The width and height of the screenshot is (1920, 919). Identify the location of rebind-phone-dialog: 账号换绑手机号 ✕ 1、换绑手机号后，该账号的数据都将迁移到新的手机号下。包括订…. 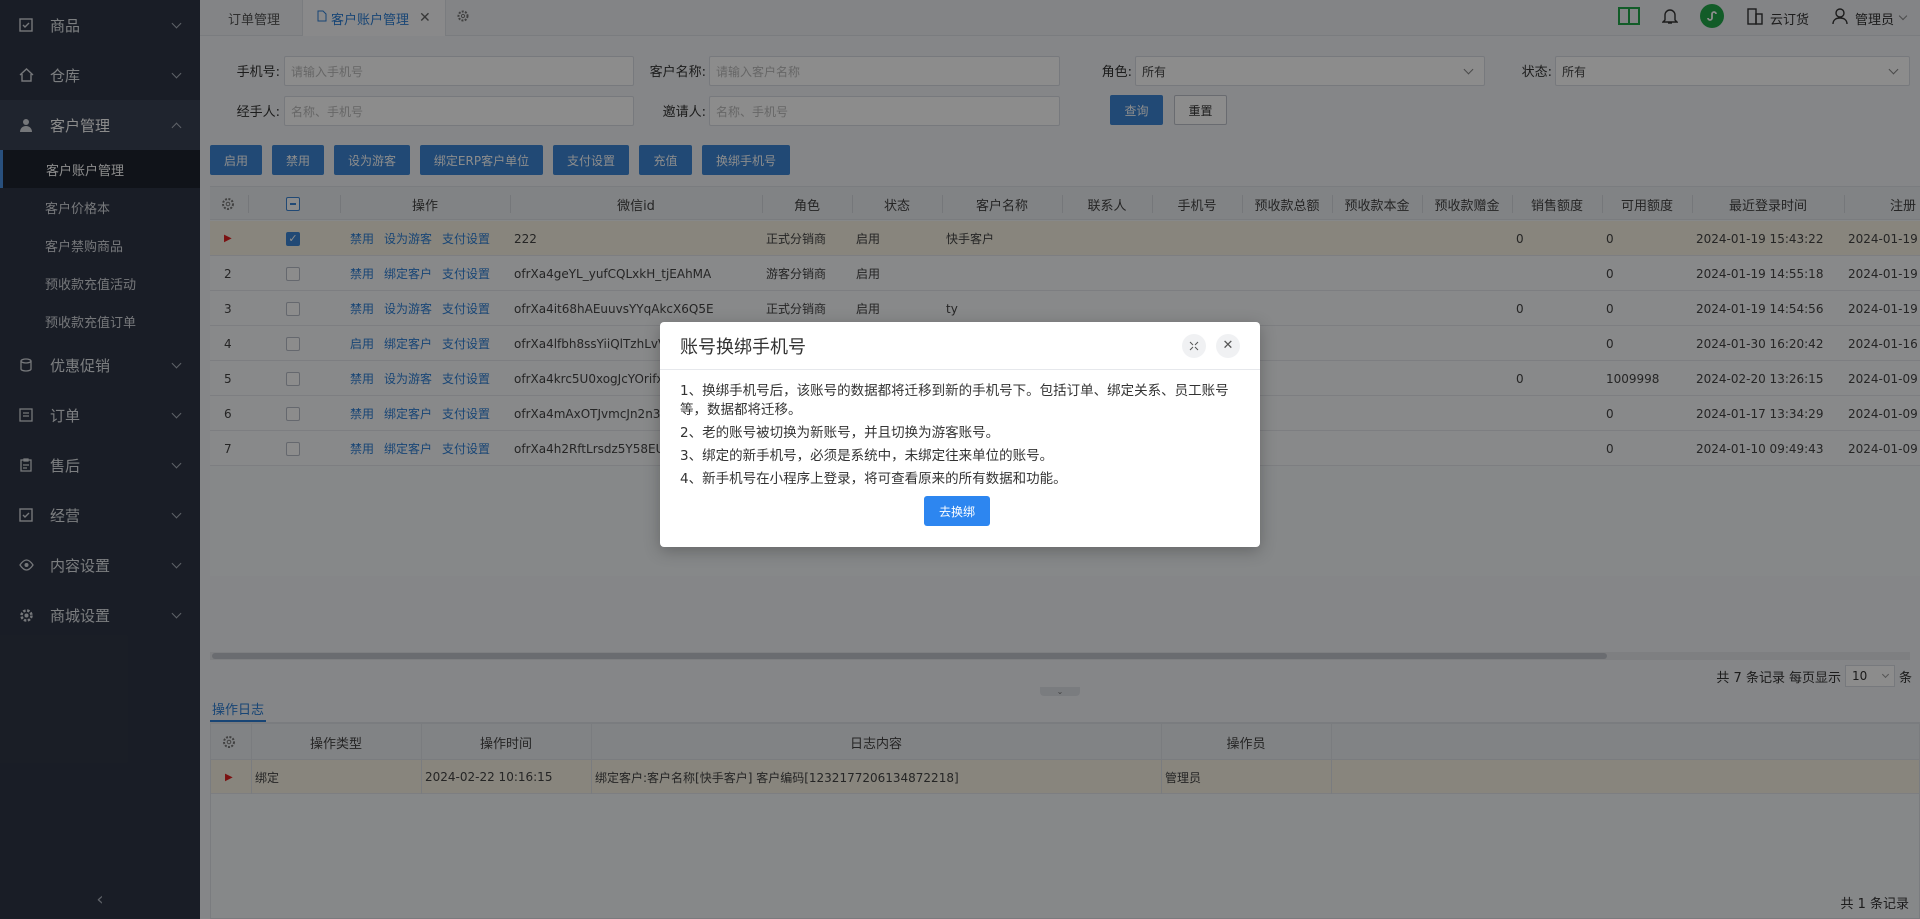
(960, 434).